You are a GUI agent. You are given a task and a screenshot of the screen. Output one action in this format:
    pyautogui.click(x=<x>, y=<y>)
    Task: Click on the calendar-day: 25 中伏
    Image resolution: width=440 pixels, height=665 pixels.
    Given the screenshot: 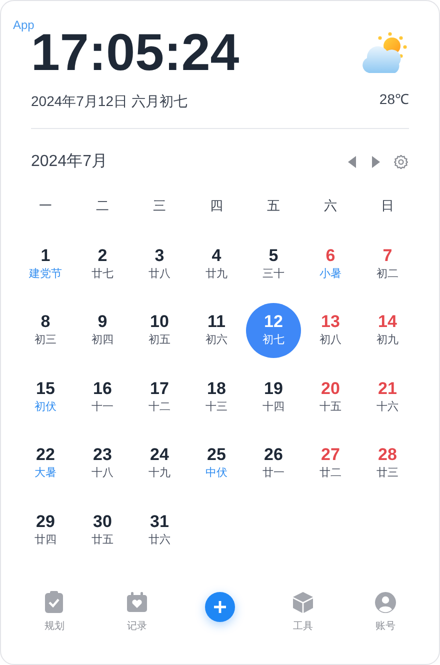 What is the action you would take?
    pyautogui.click(x=216, y=463)
    